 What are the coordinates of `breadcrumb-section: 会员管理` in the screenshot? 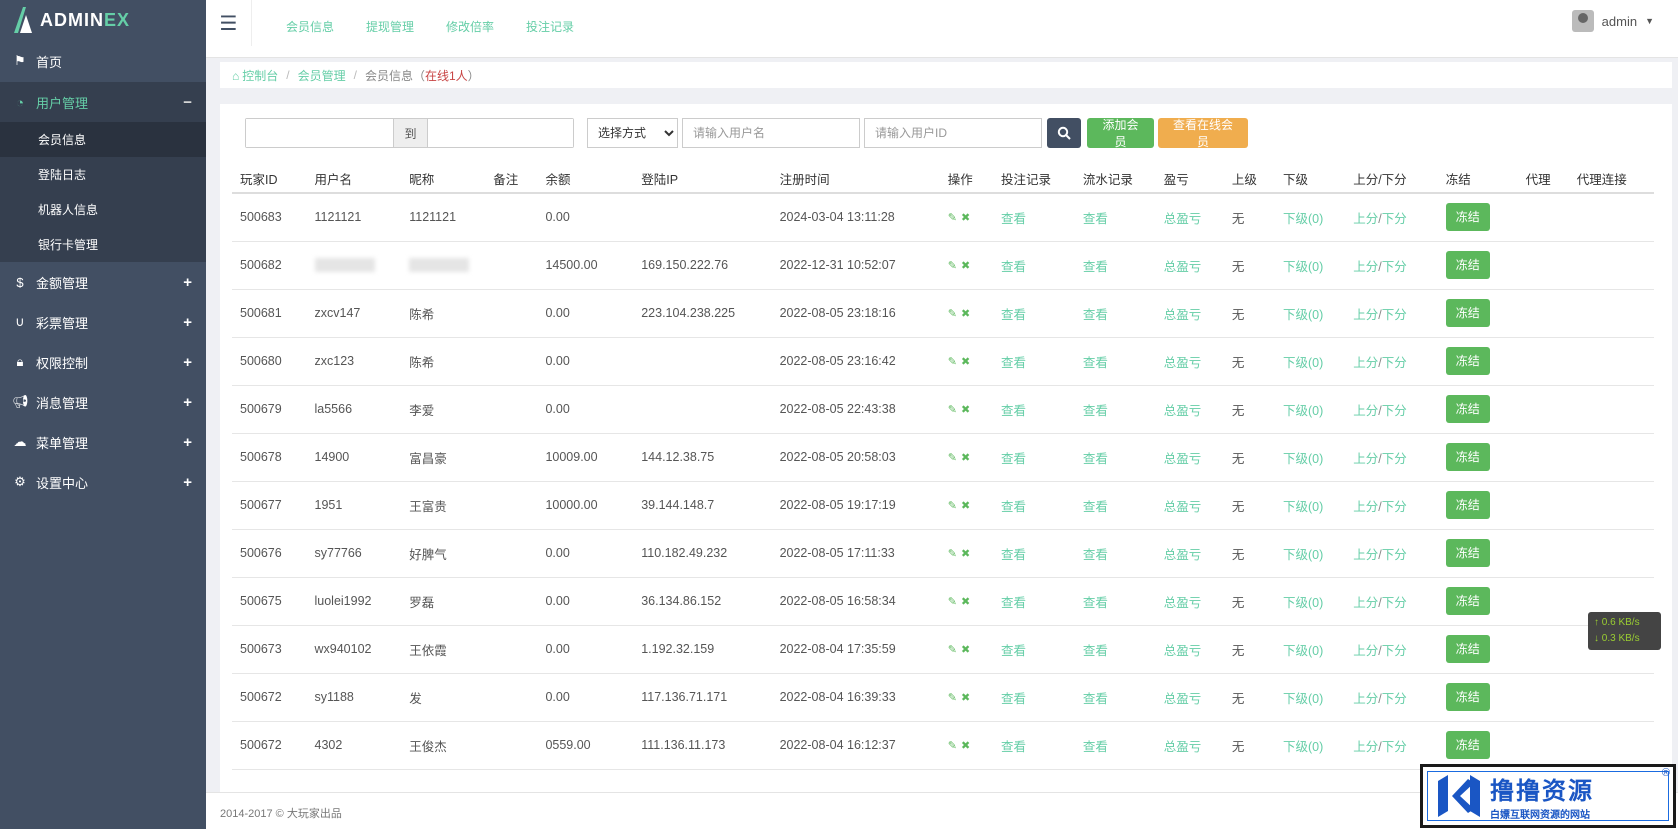 It's located at (322, 75).